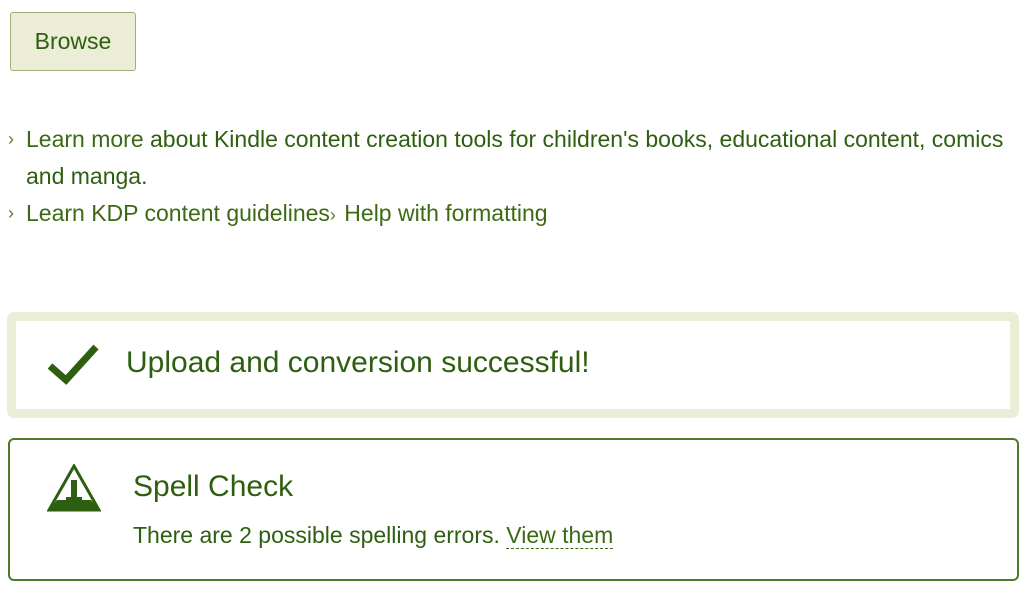 The width and height of the screenshot is (1030, 605). Describe the element at coordinates (73, 41) in the screenshot. I see `browse-button: Browse` at that location.